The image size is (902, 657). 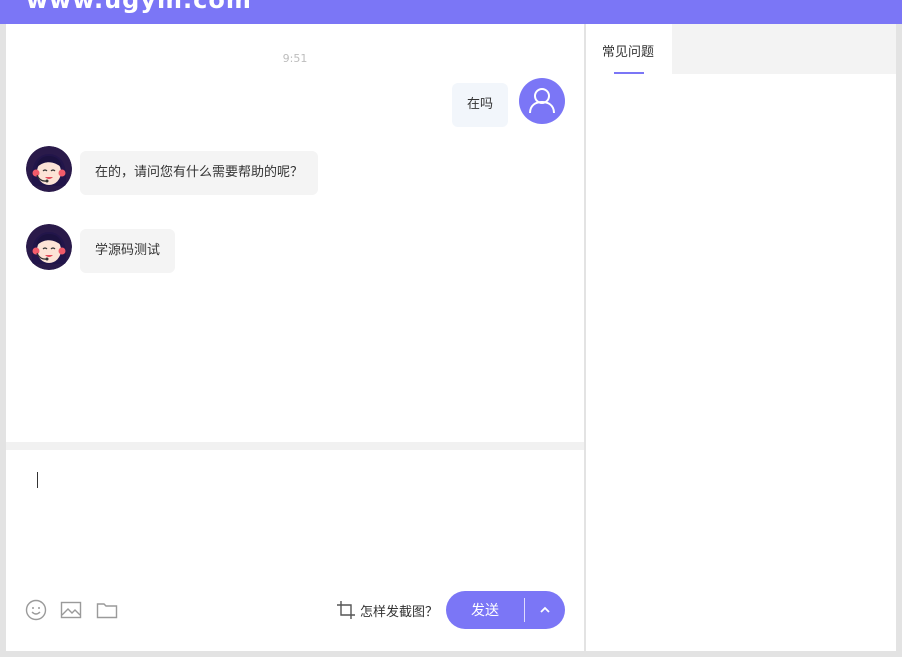 I want to click on screenshot-help-label: 怎样发截图？, so click(x=399, y=612).